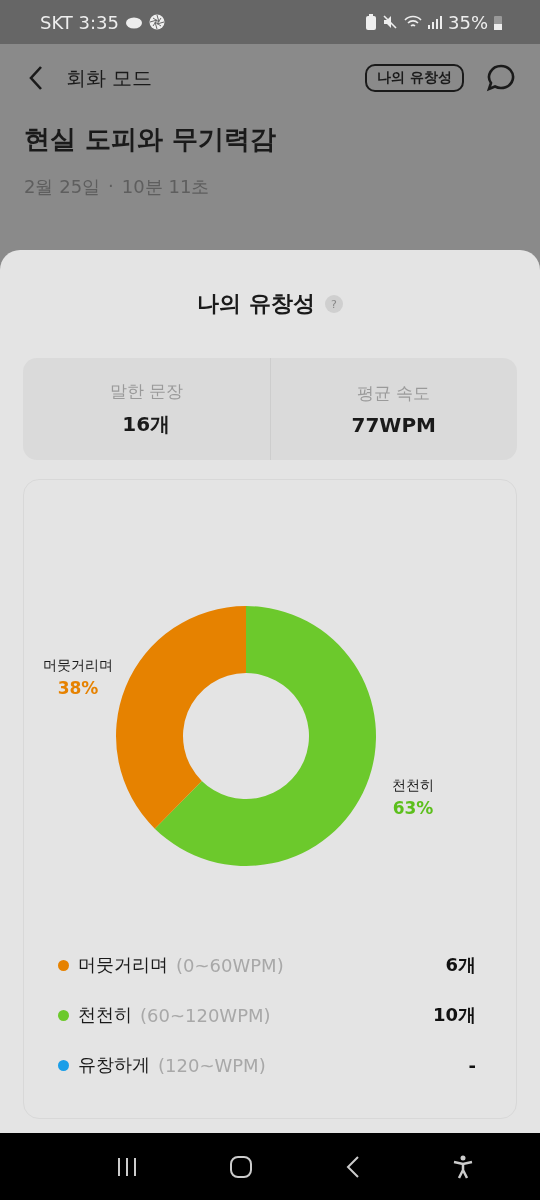 The image size is (540, 1200). I want to click on stat-value: 77WPM, so click(393, 424).